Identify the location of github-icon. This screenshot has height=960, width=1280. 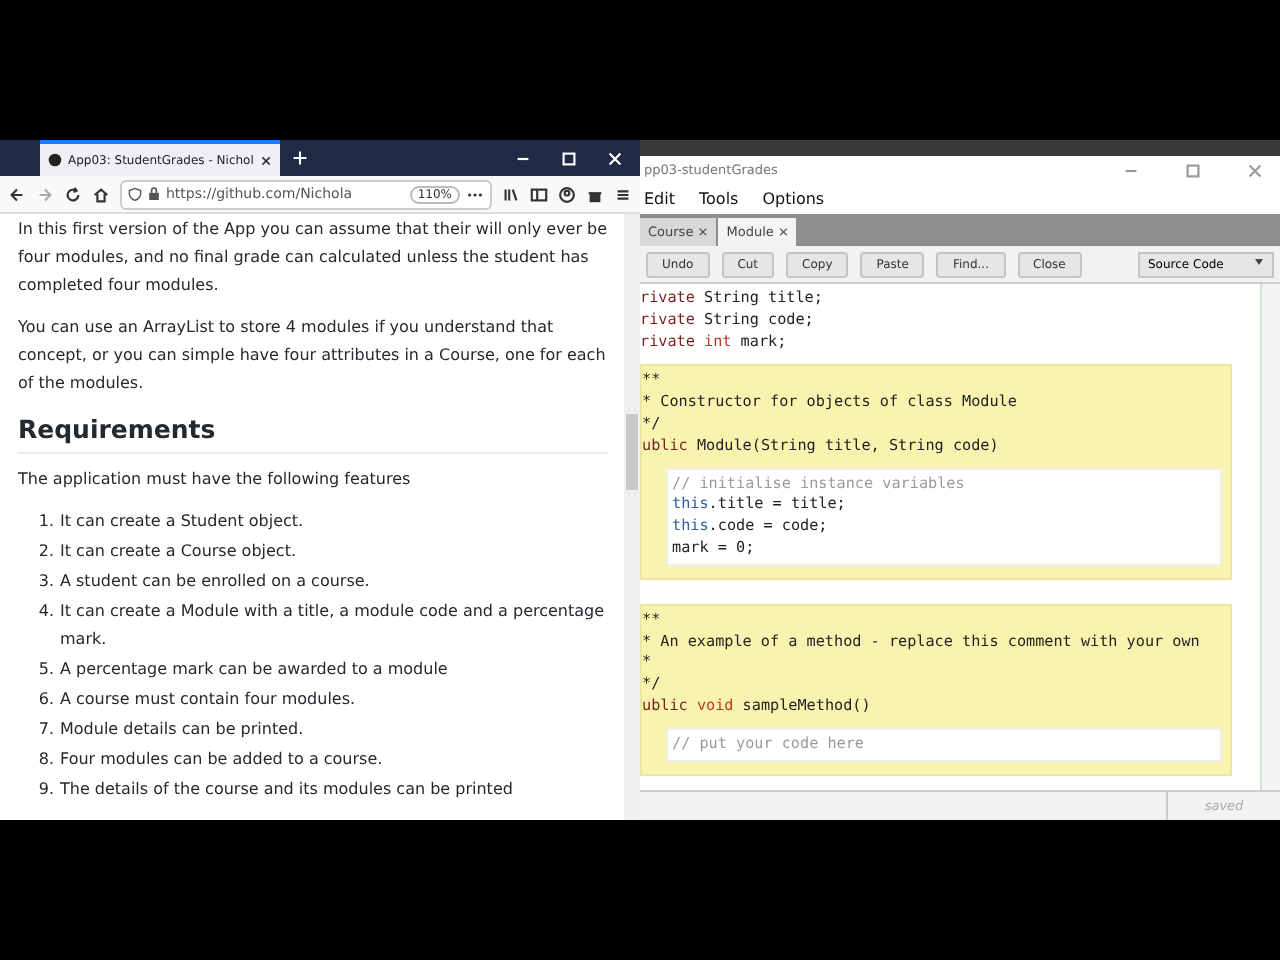
(55, 160).